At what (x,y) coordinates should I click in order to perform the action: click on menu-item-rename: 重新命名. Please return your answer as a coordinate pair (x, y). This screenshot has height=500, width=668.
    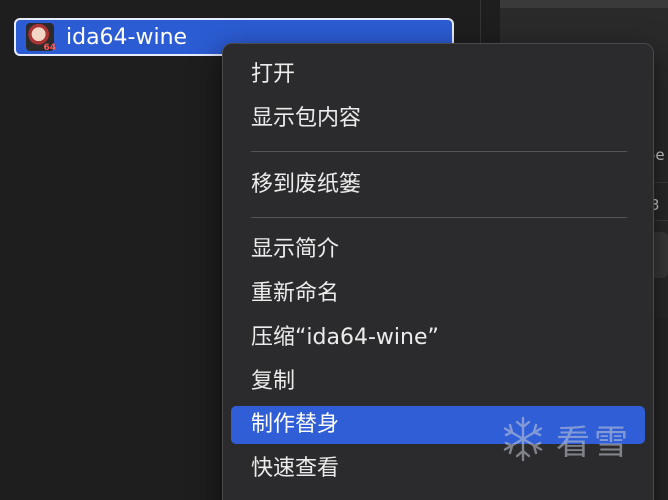
    Looking at the image, I should click on (438, 294).